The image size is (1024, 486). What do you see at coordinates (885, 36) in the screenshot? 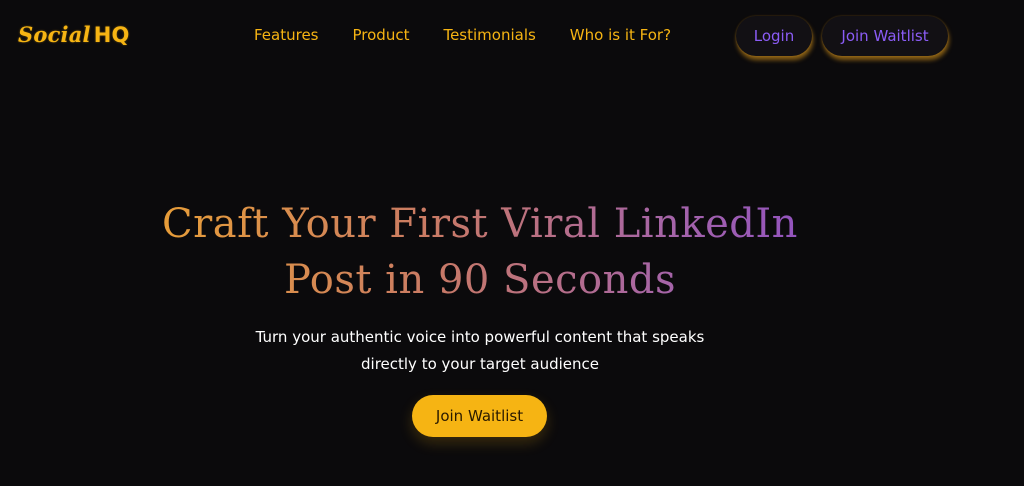
I see `join-waitlist-nav-button: Join Waitlist` at bounding box center [885, 36].